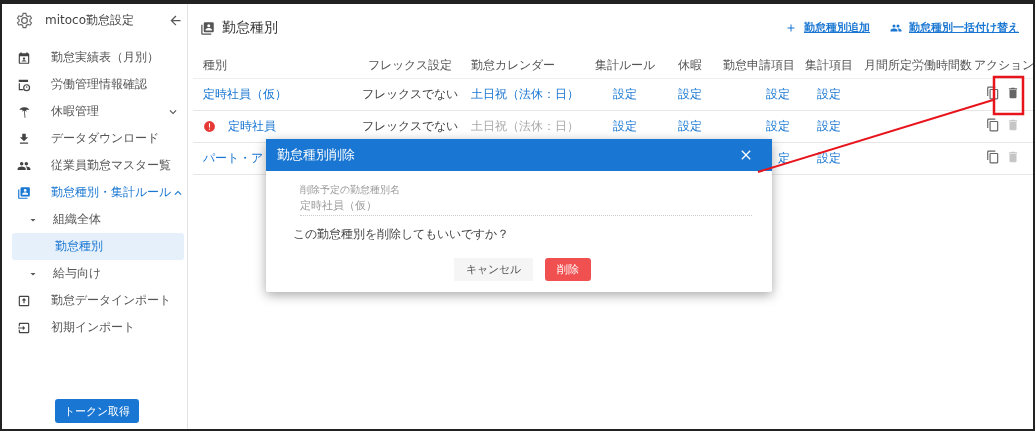 The height and width of the screenshot is (431, 1035). Describe the element at coordinates (93, 165) in the screenshot. I see `nav-item: 従業員勤怠マスター覧` at that location.